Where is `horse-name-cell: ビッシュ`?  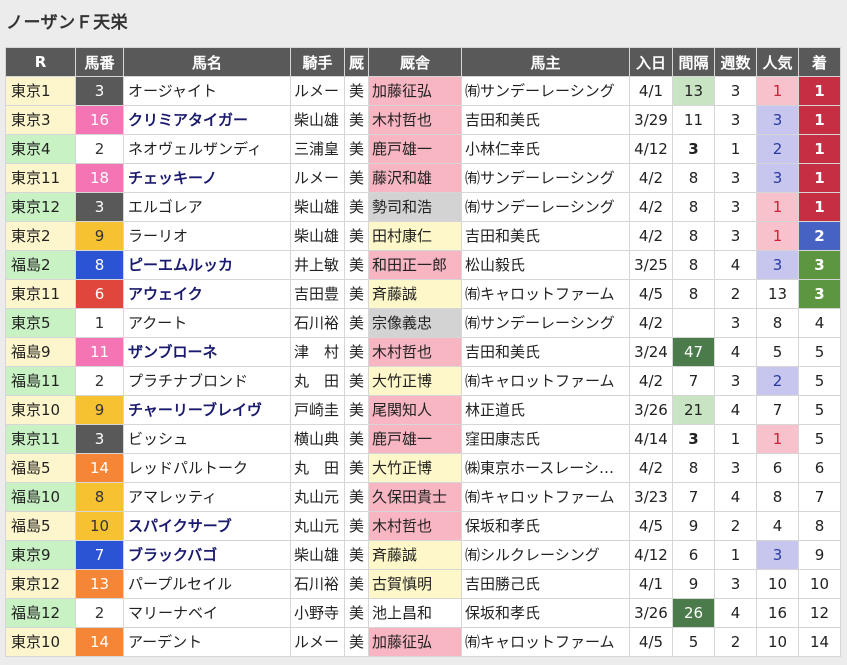
horse-name-cell: ビッシュ is located at coordinates (207, 439).